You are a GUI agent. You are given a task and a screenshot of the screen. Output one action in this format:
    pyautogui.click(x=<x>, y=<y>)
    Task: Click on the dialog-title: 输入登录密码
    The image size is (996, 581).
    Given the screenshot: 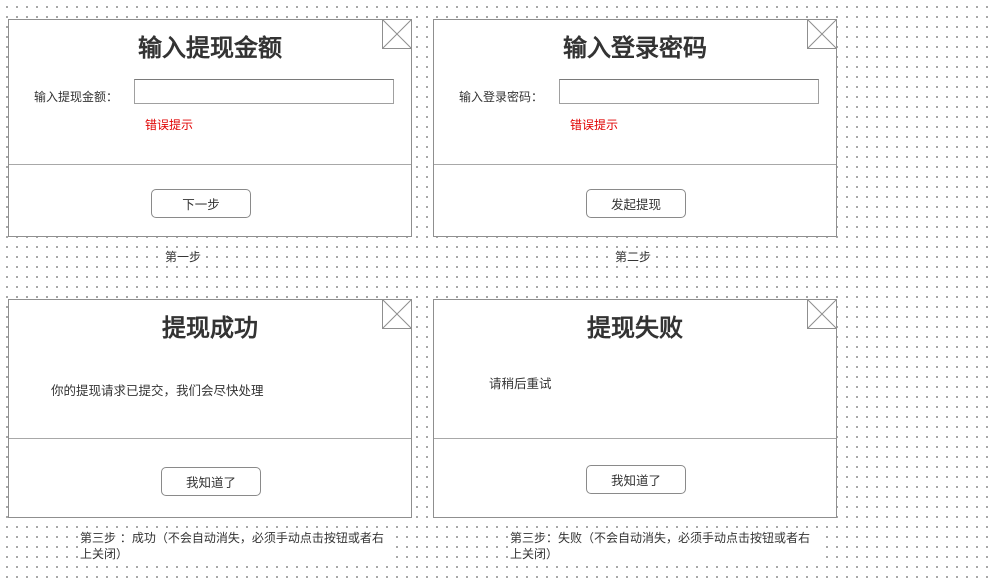 What is the action you would take?
    pyautogui.click(x=635, y=48)
    